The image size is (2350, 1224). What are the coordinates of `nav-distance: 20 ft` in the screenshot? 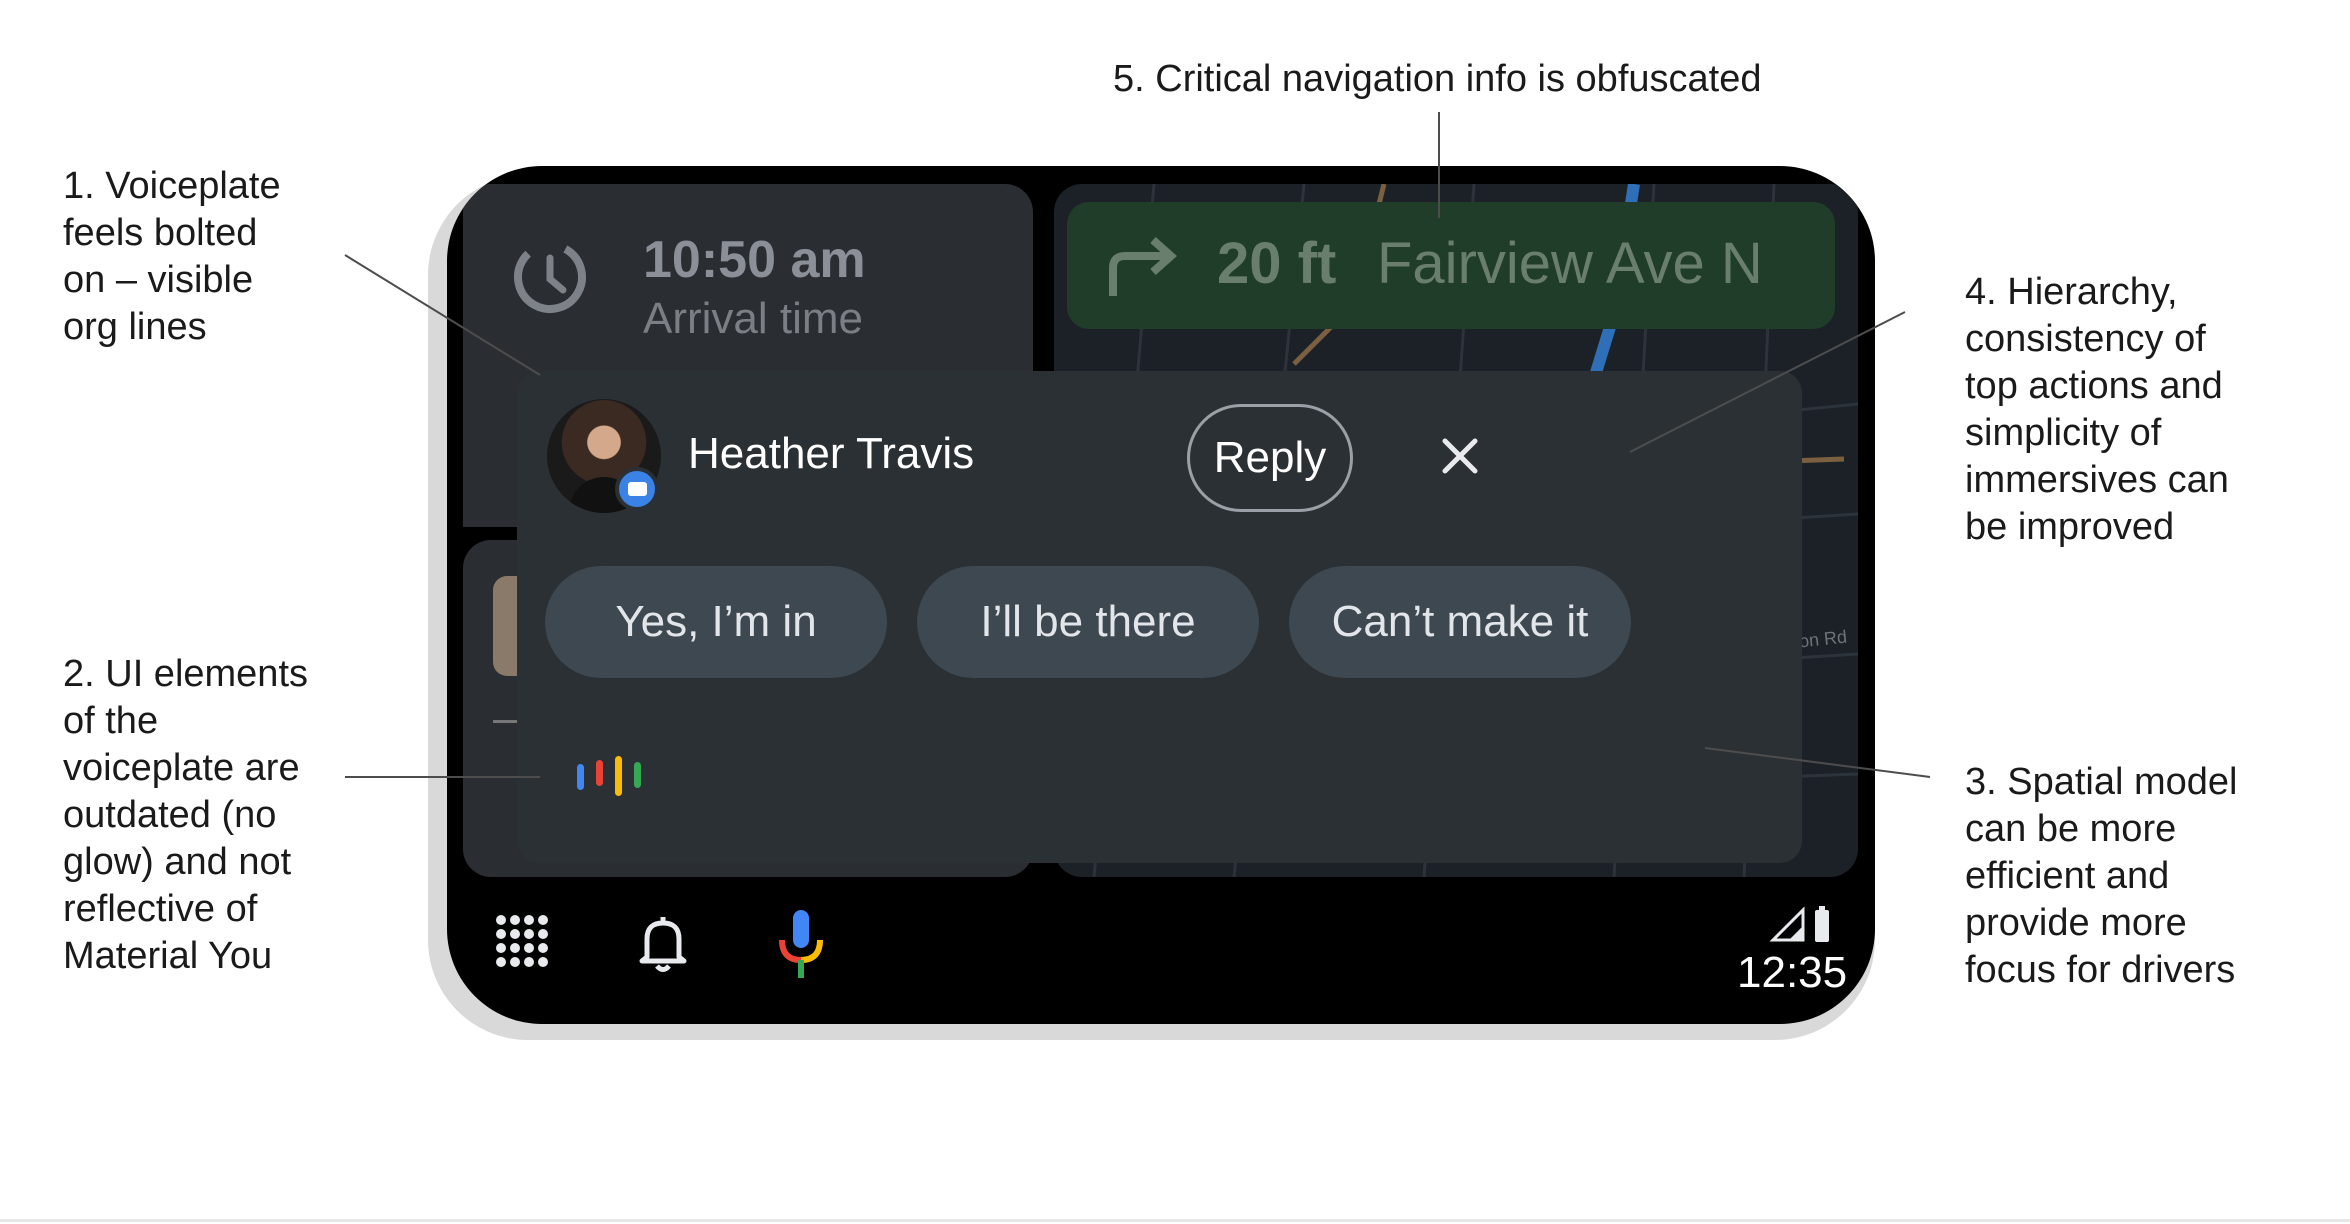 It's located at (1277, 263).